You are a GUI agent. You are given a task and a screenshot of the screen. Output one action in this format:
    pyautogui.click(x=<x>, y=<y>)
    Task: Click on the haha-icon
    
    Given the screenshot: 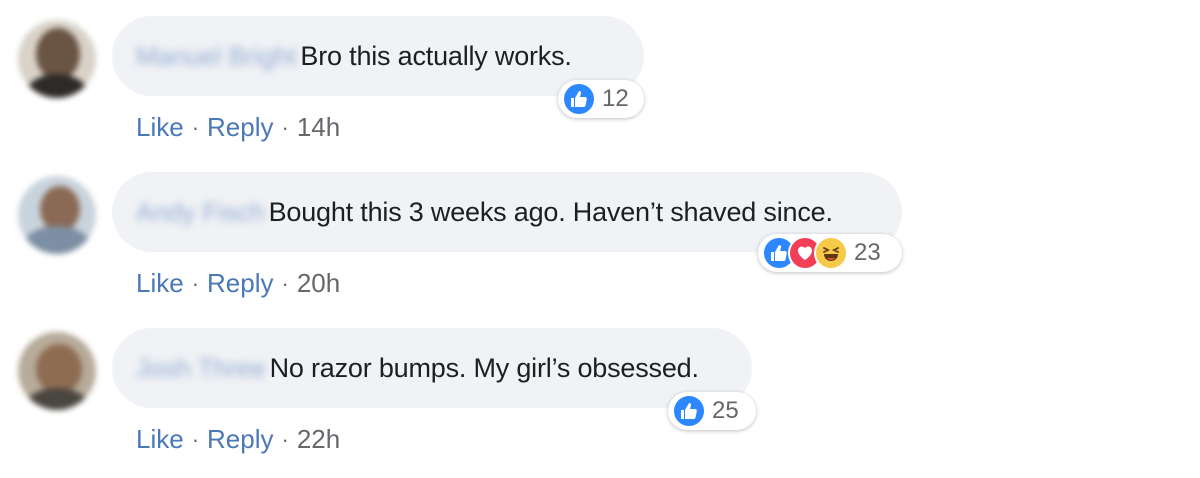 What is the action you would take?
    pyautogui.click(x=831, y=253)
    